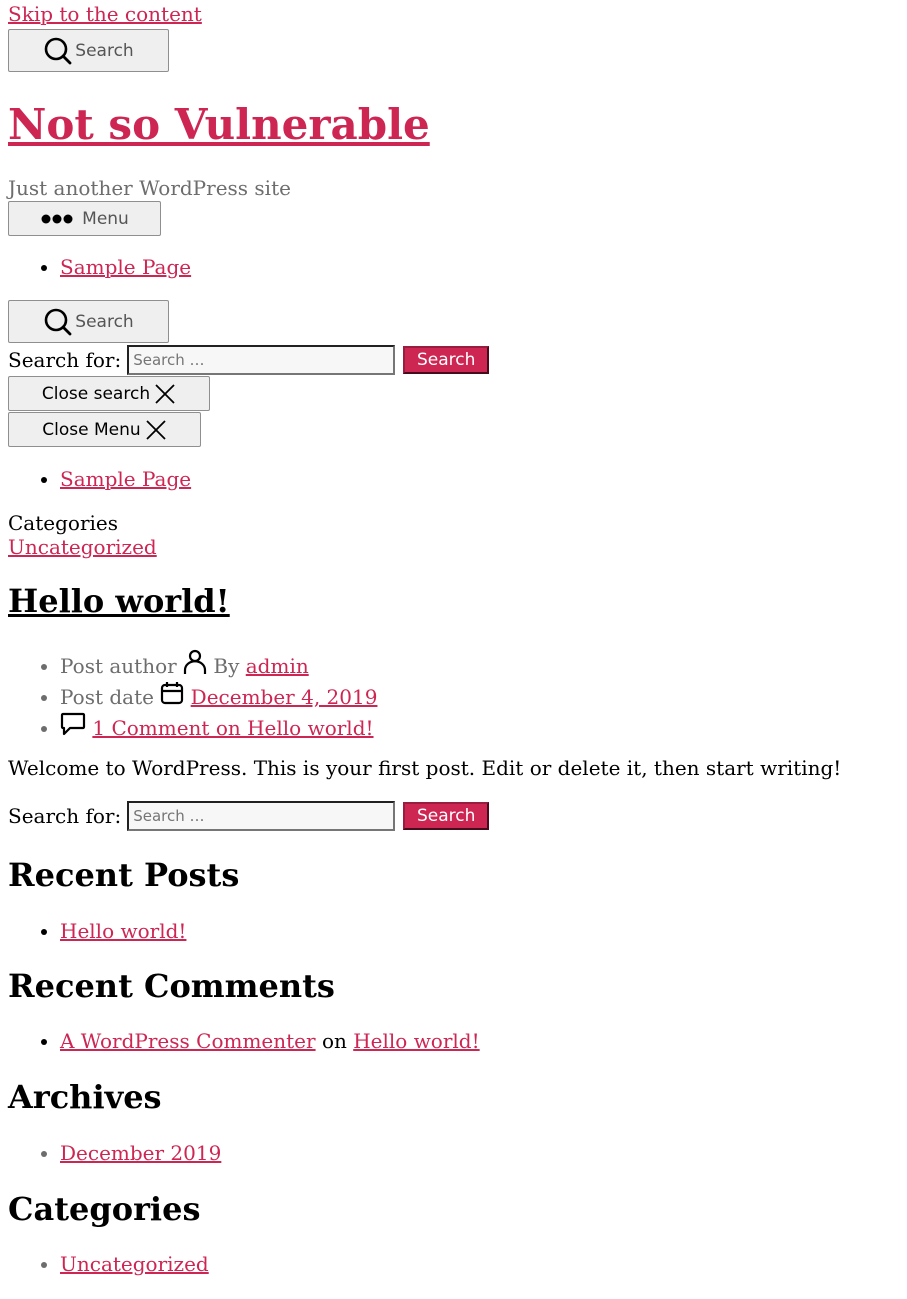  I want to click on recent-comments-list: A WordPress Commenter on Hello world!, so click(244, 1041).